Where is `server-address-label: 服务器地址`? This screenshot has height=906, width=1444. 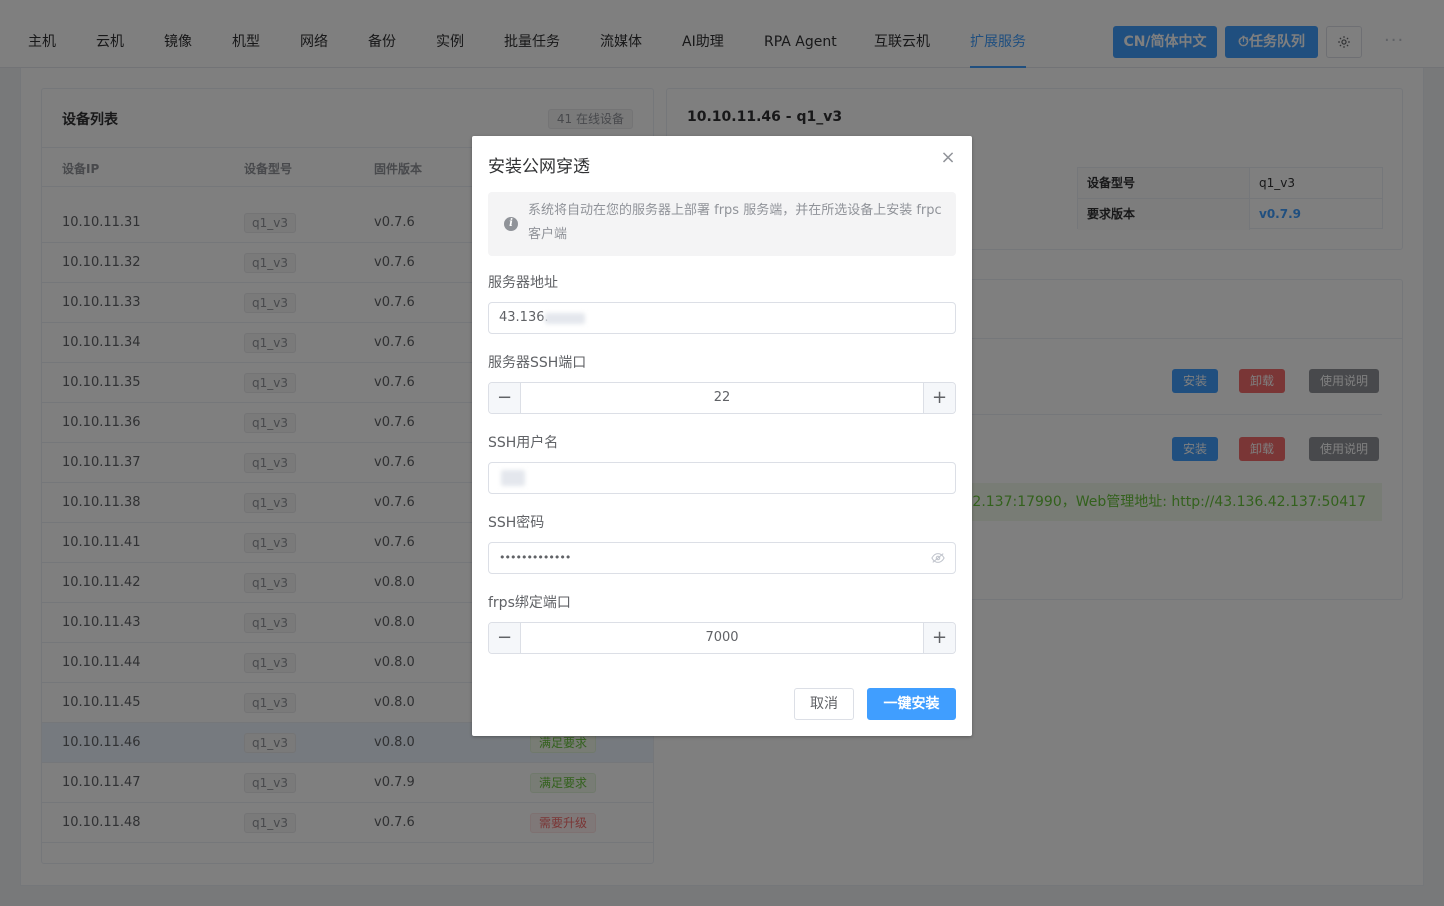 server-address-label: 服务器地址 is located at coordinates (523, 283).